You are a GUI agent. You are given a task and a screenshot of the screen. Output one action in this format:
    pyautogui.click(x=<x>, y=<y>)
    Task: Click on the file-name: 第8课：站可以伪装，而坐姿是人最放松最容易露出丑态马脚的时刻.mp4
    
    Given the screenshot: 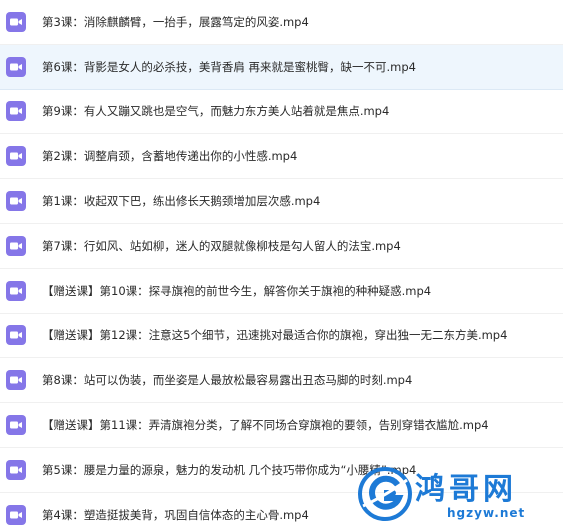 What is the action you would take?
    pyautogui.click(x=227, y=380)
    